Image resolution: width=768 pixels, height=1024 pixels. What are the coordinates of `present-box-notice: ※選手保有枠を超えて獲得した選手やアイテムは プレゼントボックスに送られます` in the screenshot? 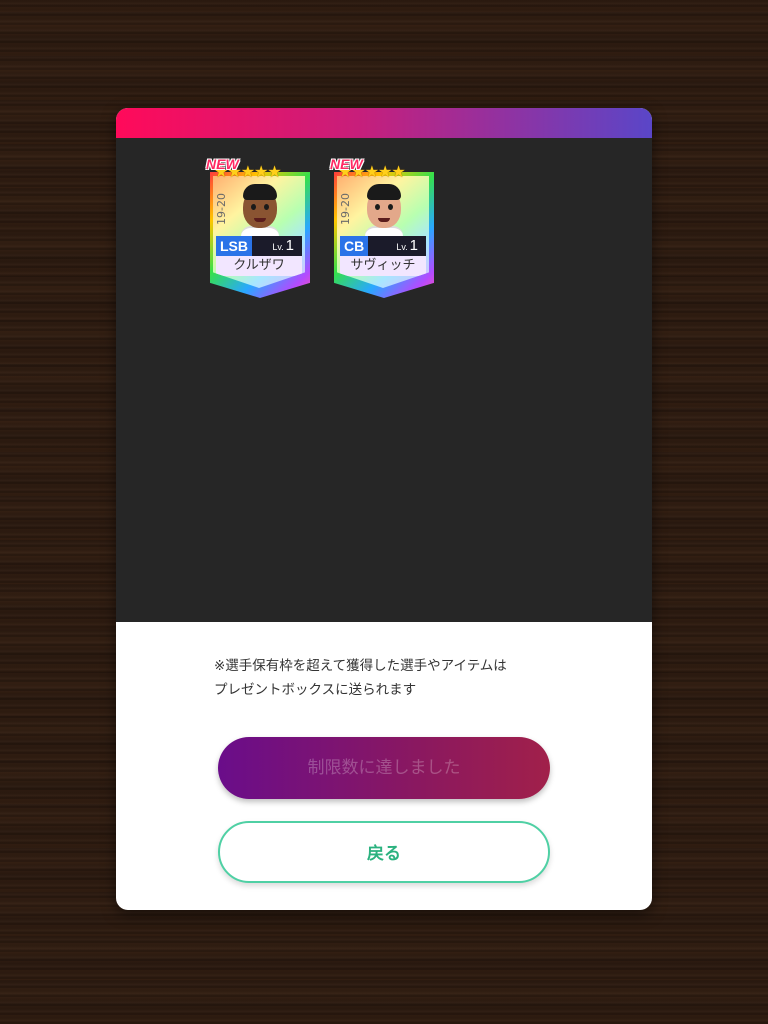 It's located at (404, 678).